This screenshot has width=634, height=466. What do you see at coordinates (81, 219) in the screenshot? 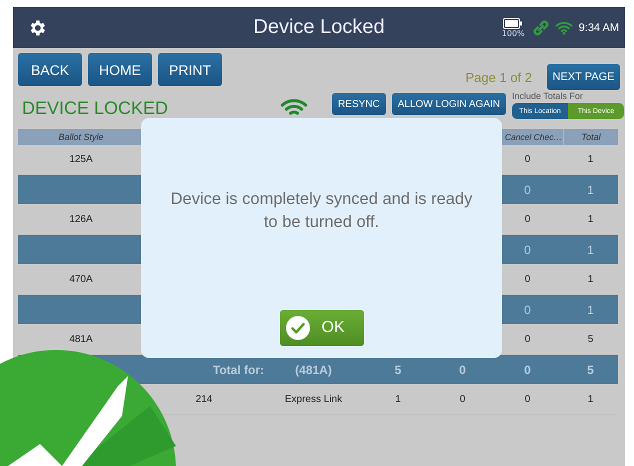
I see `table-cell: 126A` at bounding box center [81, 219].